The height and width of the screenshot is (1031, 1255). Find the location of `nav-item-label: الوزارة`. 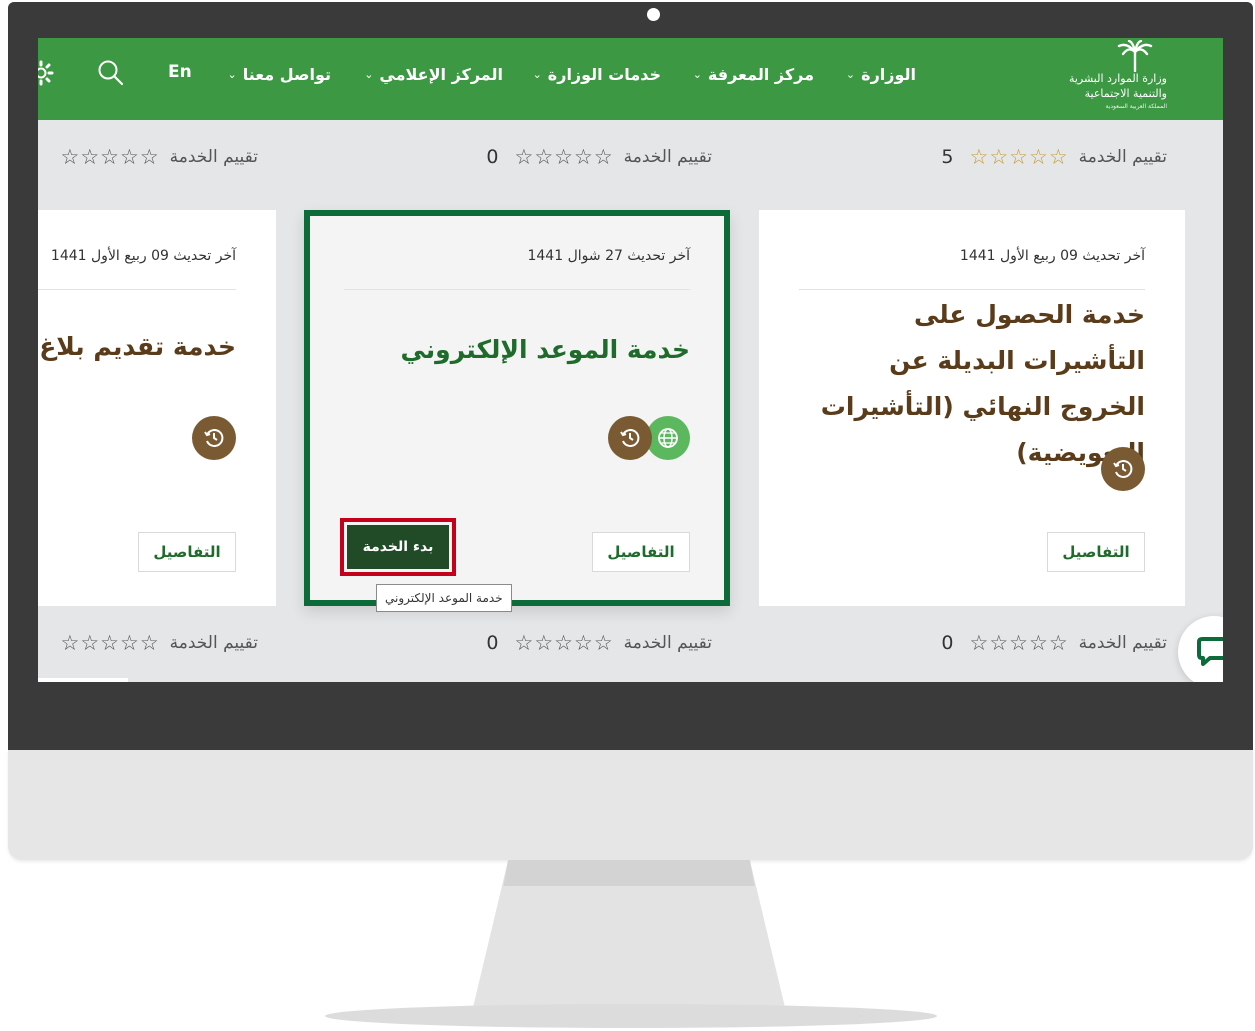

nav-item-label: الوزارة is located at coordinates (888, 74).